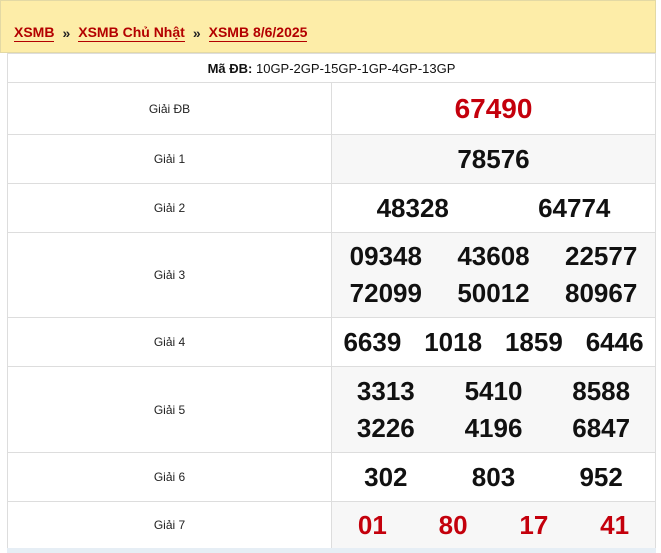 This screenshot has height=553, width=661. Describe the element at coordinates (614, 341) in the screenshot. I see `prize-number: 6446` at that location.